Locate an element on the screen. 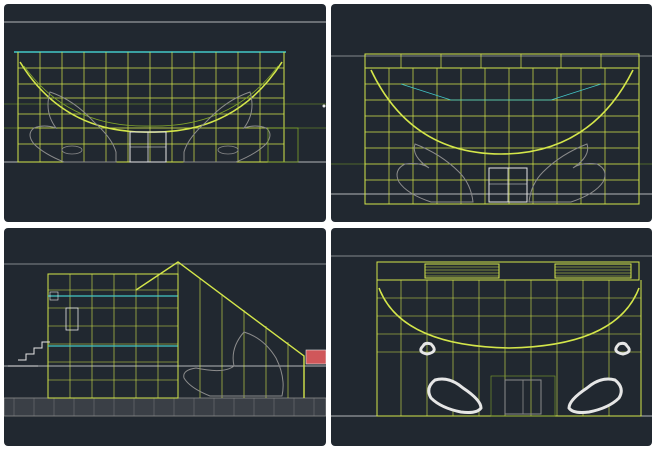 Image resolution: width=656 pixels, height=450 pixels. stairs is located at coordinates (34, 351).